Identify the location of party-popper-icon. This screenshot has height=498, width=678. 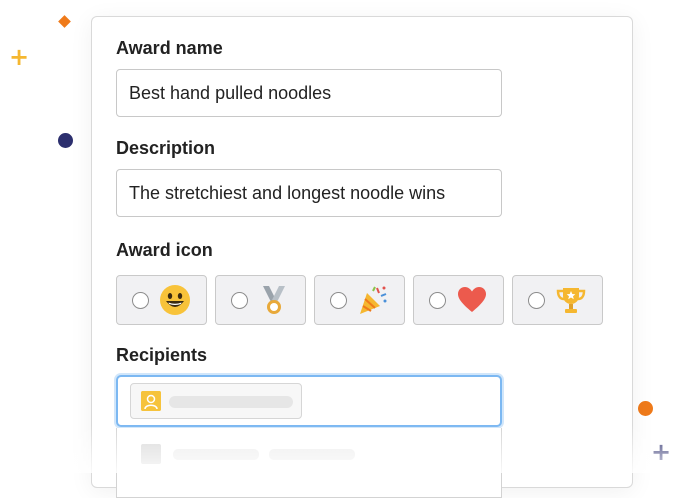
(373, 300).